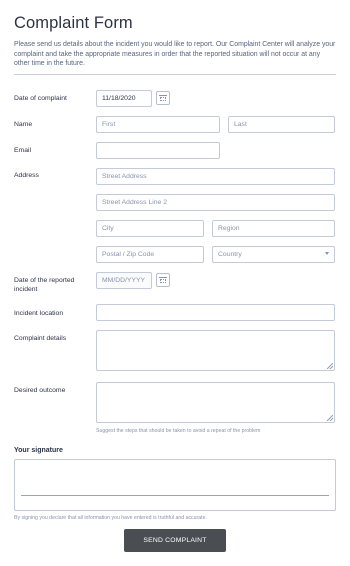  I want to click on street-address-placeholder: Street Address, so click(124, 176).